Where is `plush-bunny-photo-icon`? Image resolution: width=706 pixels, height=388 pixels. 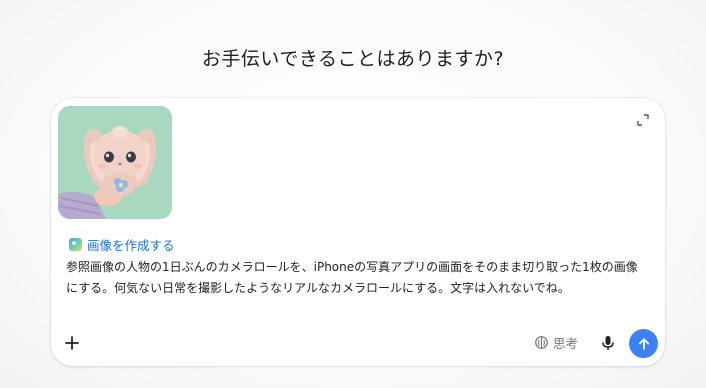 plush-bunny-photo-icon is located at coordinates (115, 162).